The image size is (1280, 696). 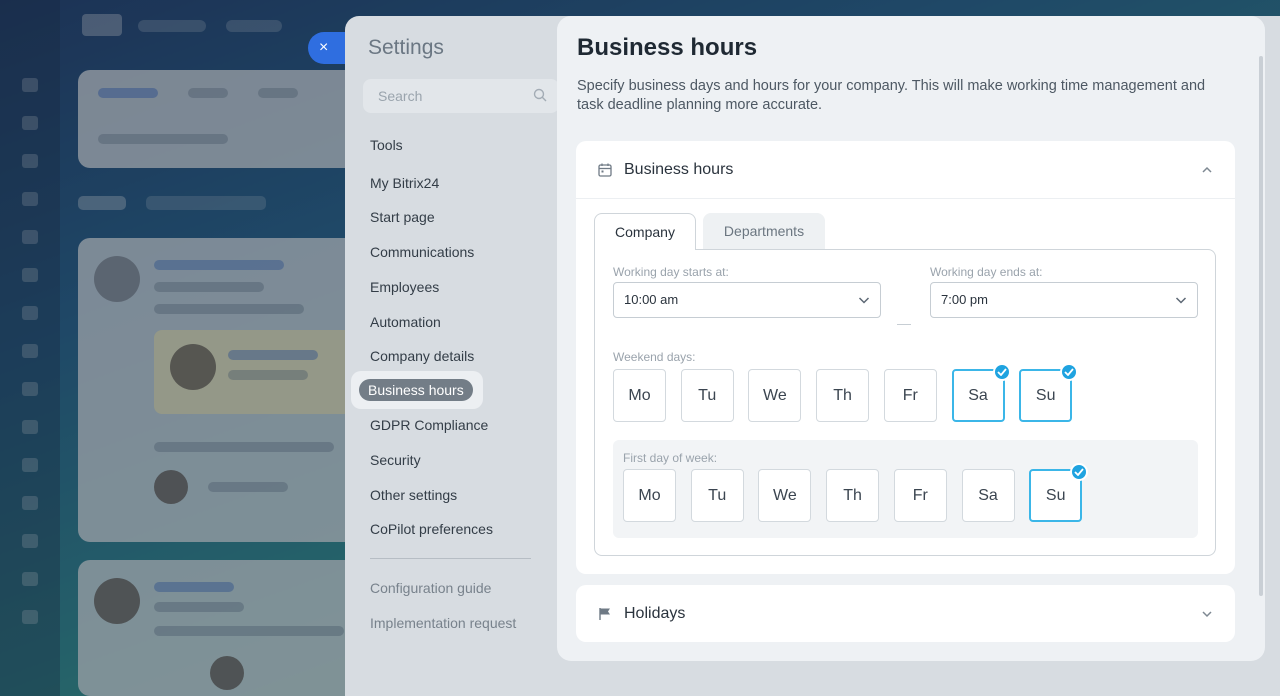 I want to click on flag-icon, so click(x=604, y=614).